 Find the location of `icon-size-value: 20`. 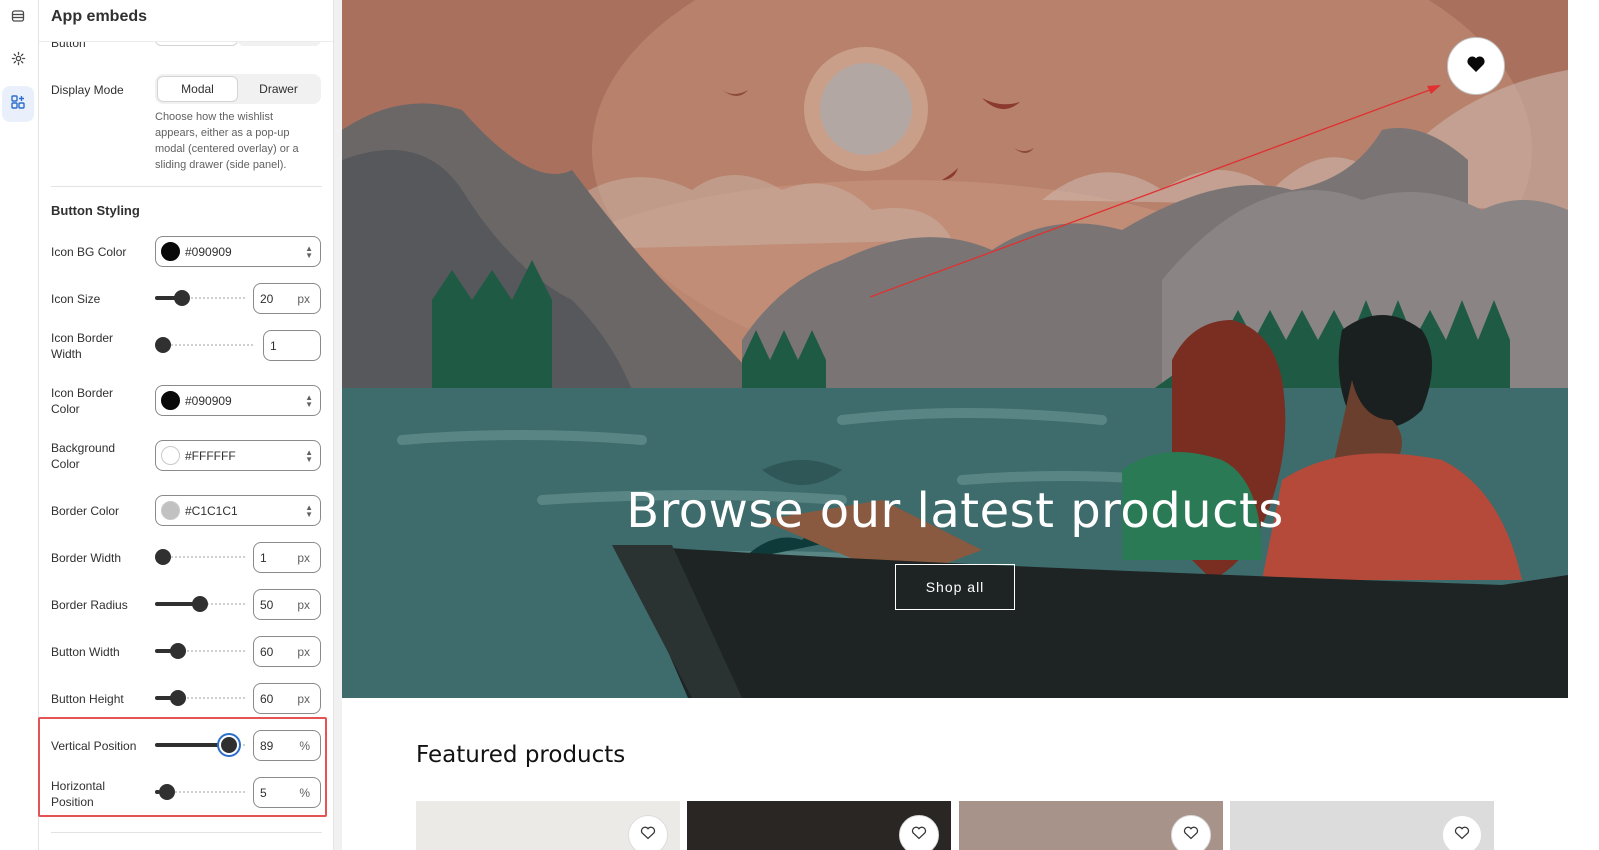

icon-size-value: 20 is located at coordinates (267, 298).